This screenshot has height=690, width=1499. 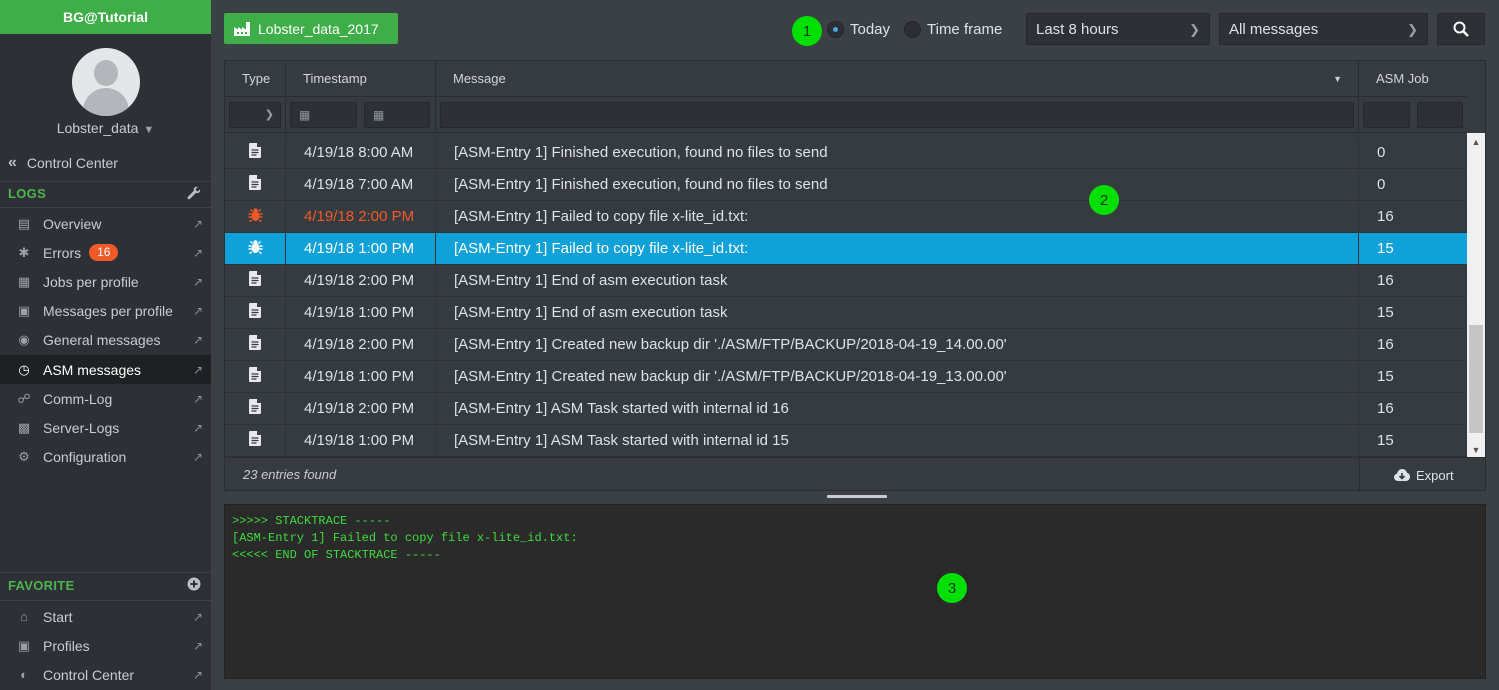 I want to click on sidebar-item-errors: ✱ Errors 16 ↗, so click(x=105, y=252).